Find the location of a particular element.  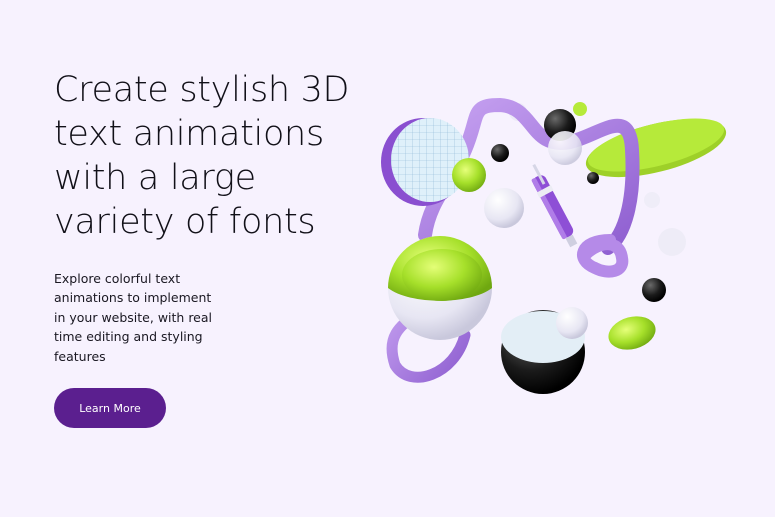

lime-ball-icon is located at coordinates (469, 175).